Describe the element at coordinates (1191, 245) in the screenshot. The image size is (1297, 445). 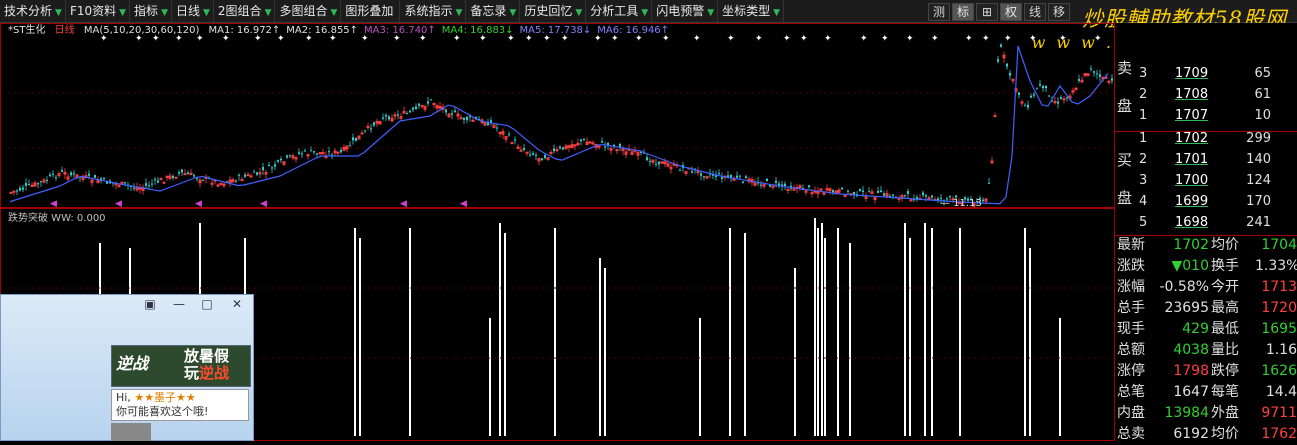
I see `quote-value: 1702` at that location.